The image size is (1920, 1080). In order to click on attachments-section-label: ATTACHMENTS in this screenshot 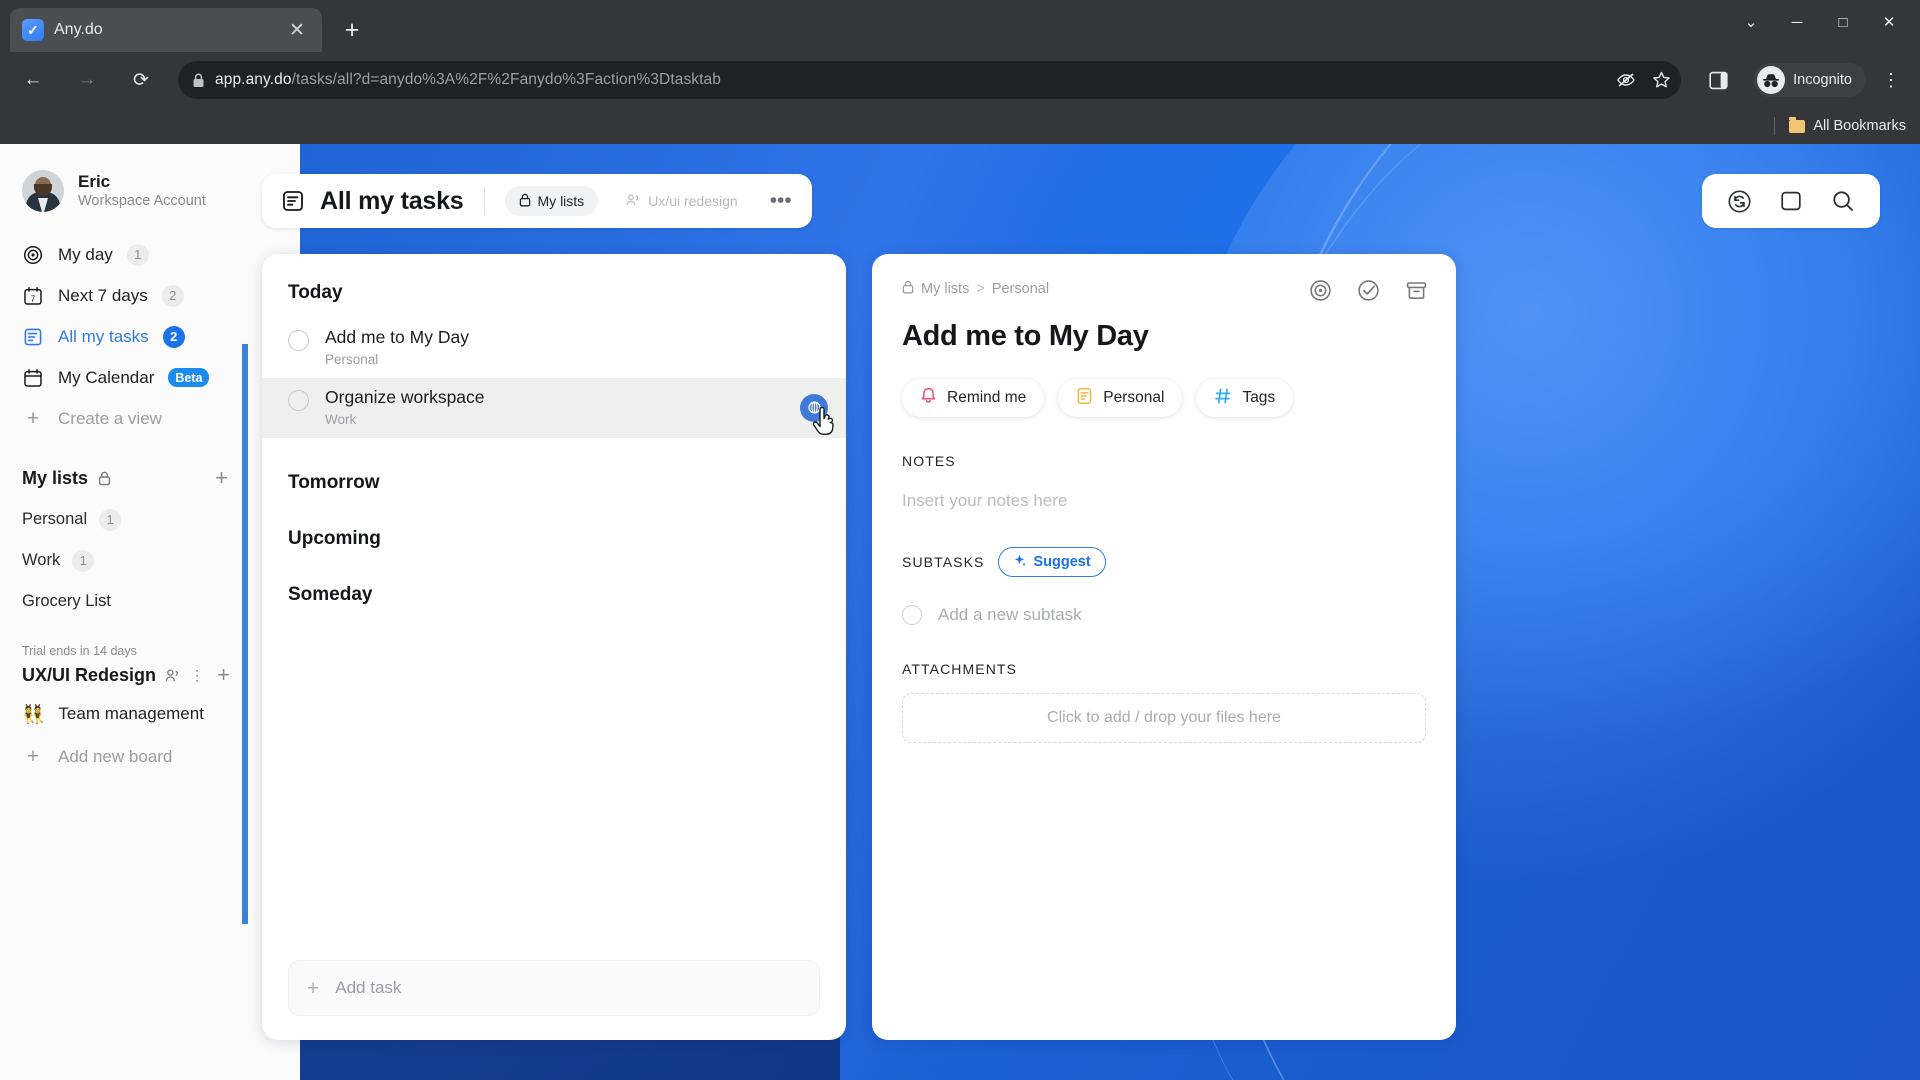, I will do `click(960, 669)`.